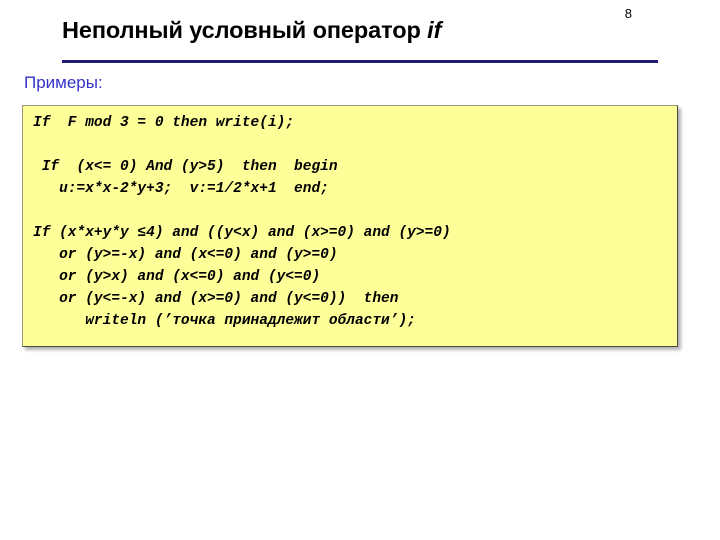  What do you see at coordinates (177, 277) in the screenshot?
I see `code-line: or (y>x) and (x<=0) and (y<=0)` at bounding box center [177, 277].